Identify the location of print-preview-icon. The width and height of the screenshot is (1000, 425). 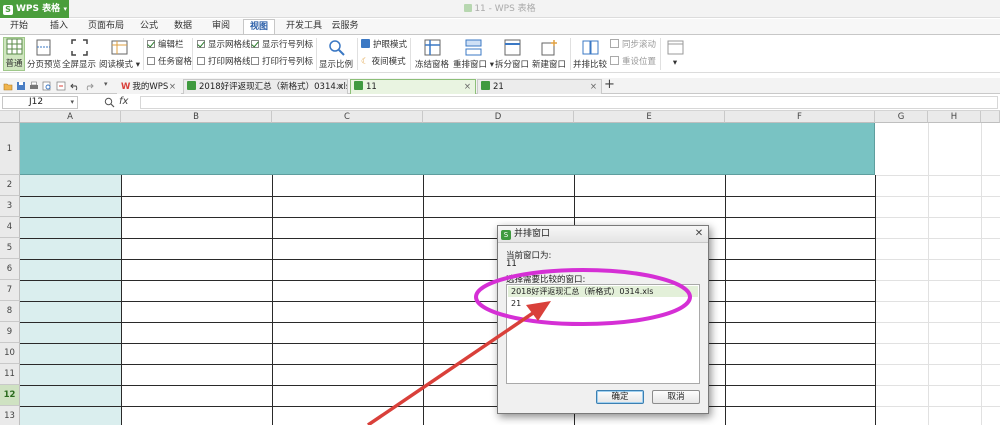
(47, 86).